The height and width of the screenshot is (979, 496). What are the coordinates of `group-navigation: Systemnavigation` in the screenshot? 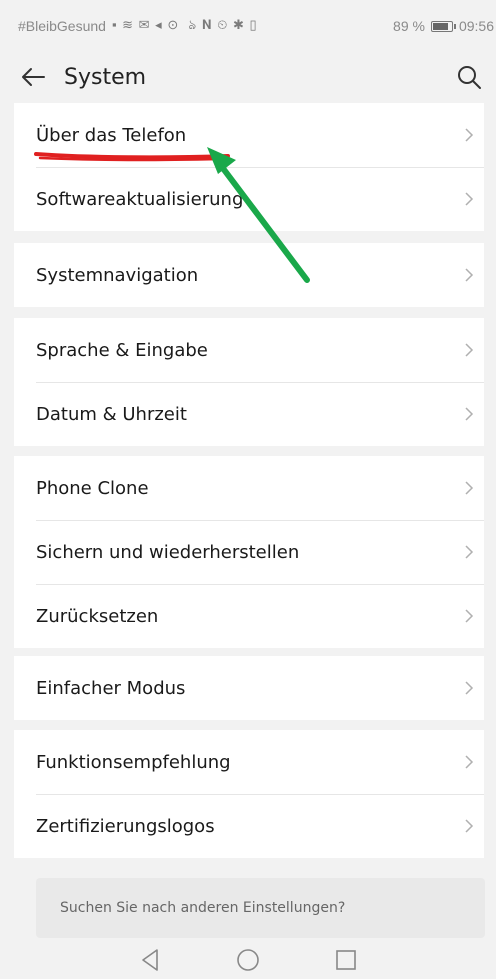 It's located at (249, 275).